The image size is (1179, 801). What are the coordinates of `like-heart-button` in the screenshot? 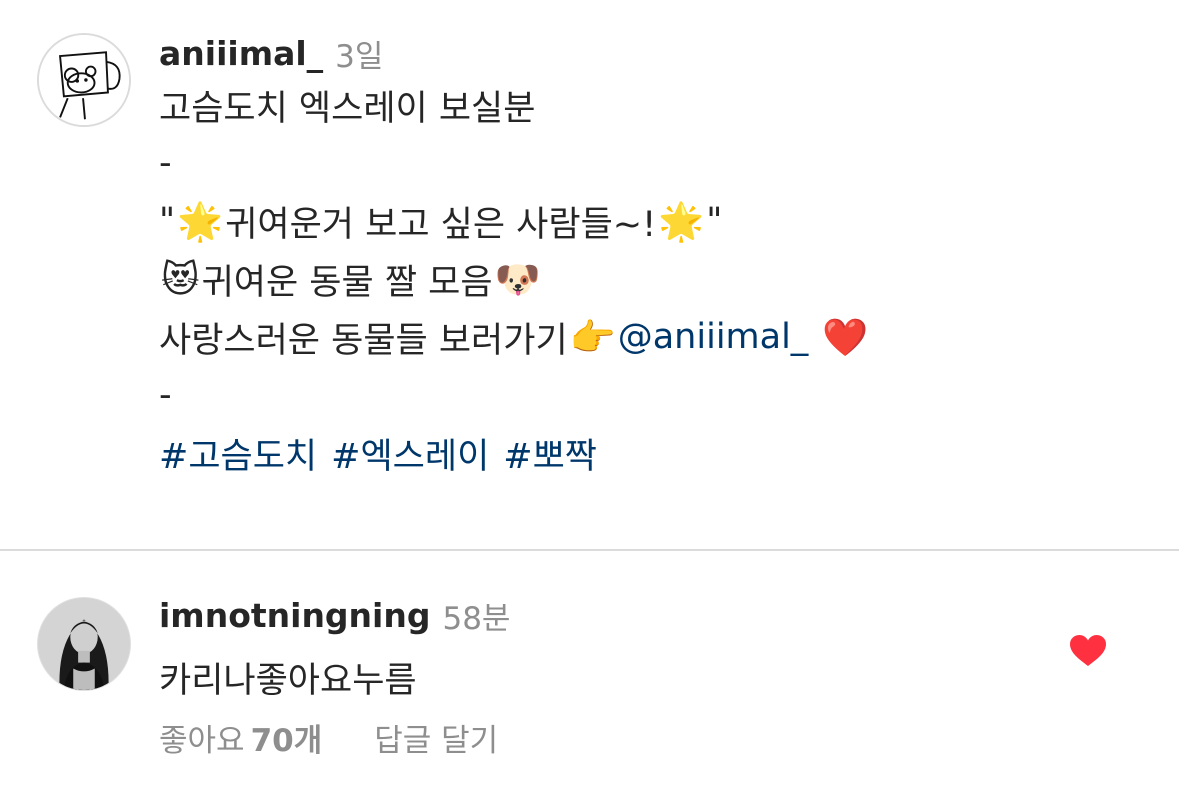 It's located at (1088, 651).